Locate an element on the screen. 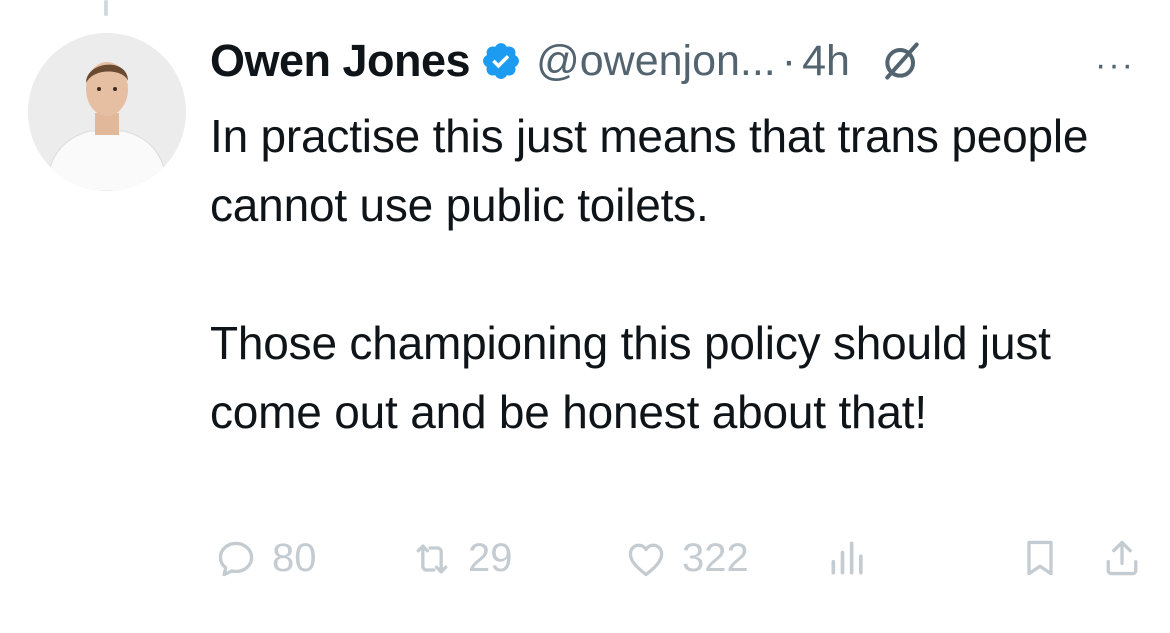 This screenshot has height=633, width=1170. tweet-header: Owen Jones @owenjon... · 4h is located at coordinates (680, 61).